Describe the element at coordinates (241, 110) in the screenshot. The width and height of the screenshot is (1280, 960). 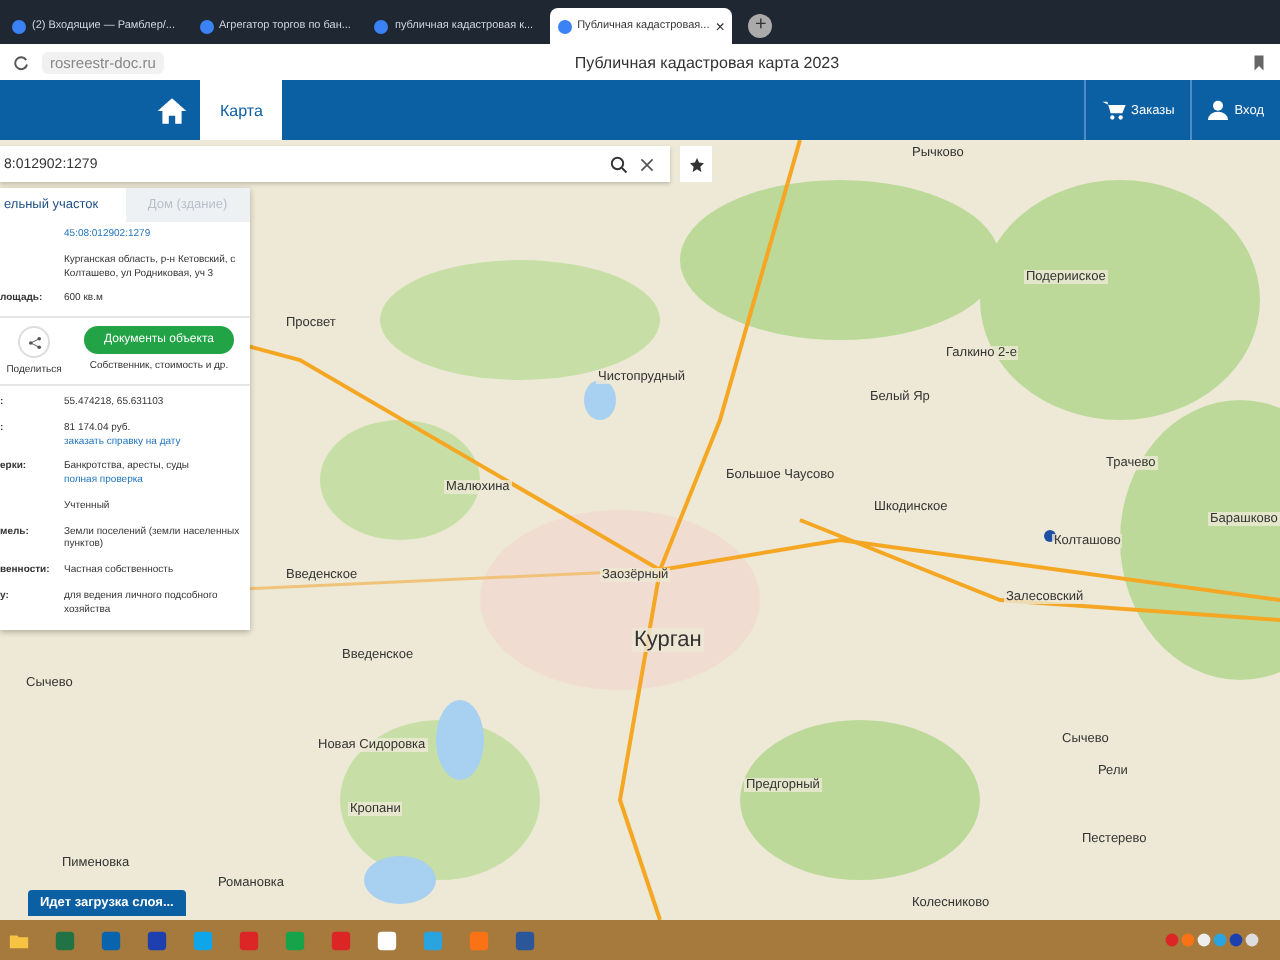
I see `nav-tab: Карта` at that location.